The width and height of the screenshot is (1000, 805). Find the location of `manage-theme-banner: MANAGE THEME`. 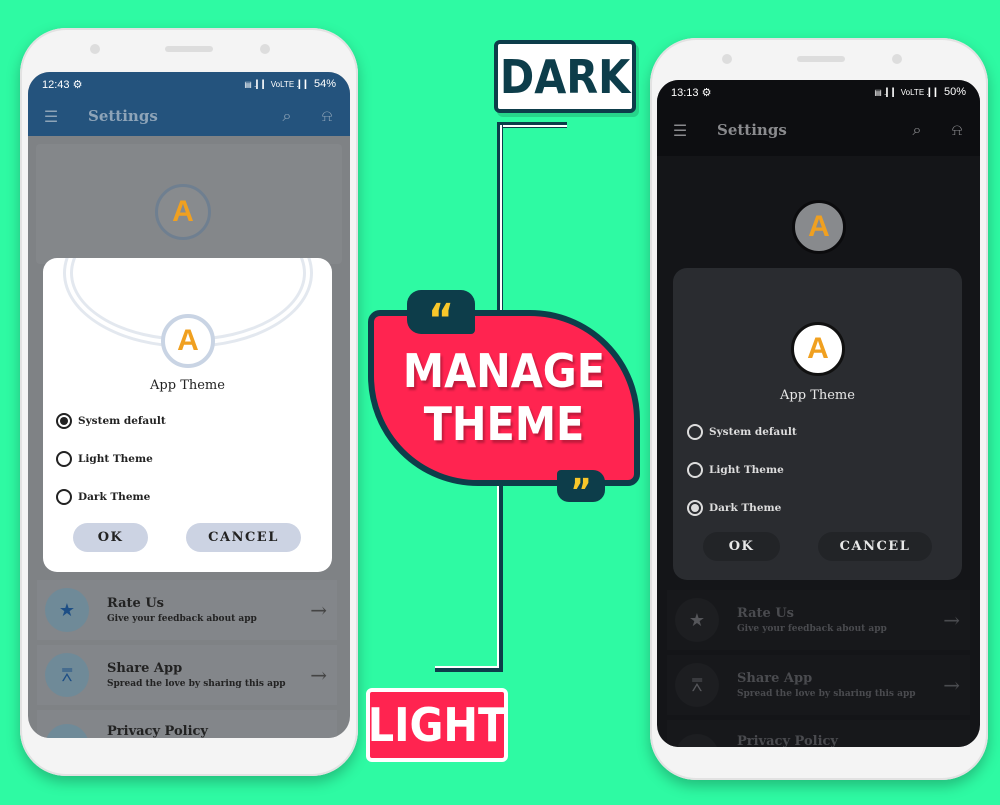

manage-theme-banner: MANAGE THEME is located at coordinates (504, 398).